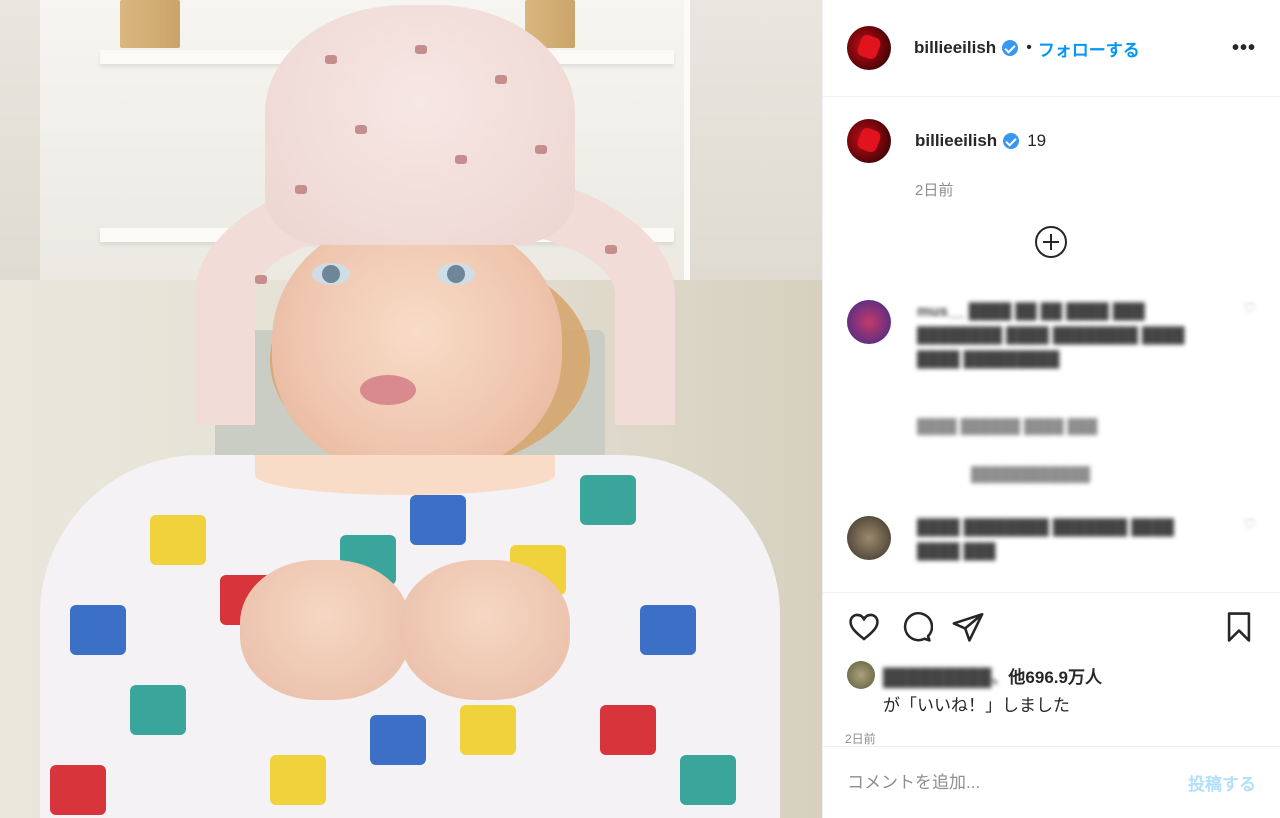 The image size is (1280, 818). I want to click on post-time: 2日前, so click(860, 739).